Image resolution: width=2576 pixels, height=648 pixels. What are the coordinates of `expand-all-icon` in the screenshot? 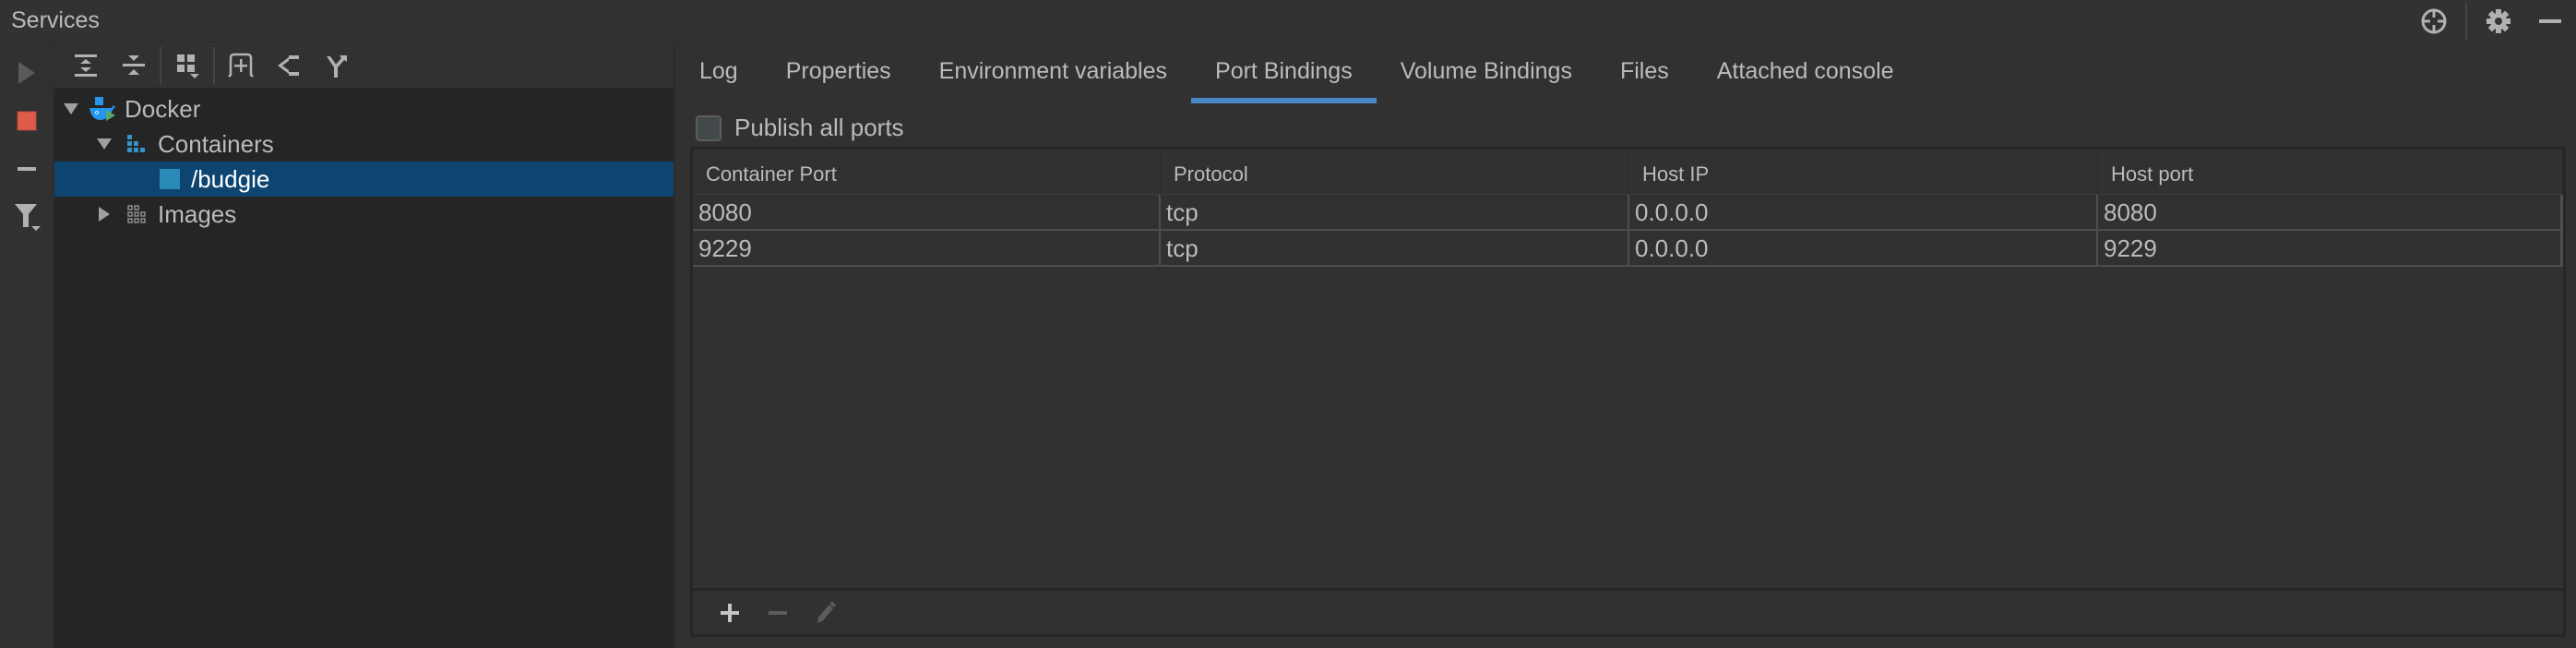 It's located at (86, 65).